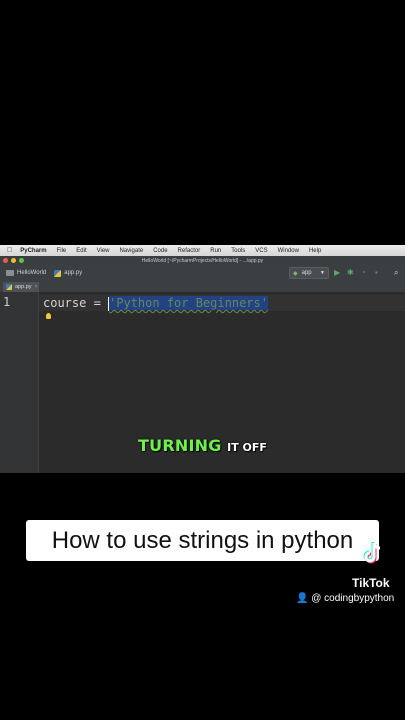 Image resolution: width=405 pixels, height=720 pixels. I want to click on user-icon: 👤, so click(302, 598).